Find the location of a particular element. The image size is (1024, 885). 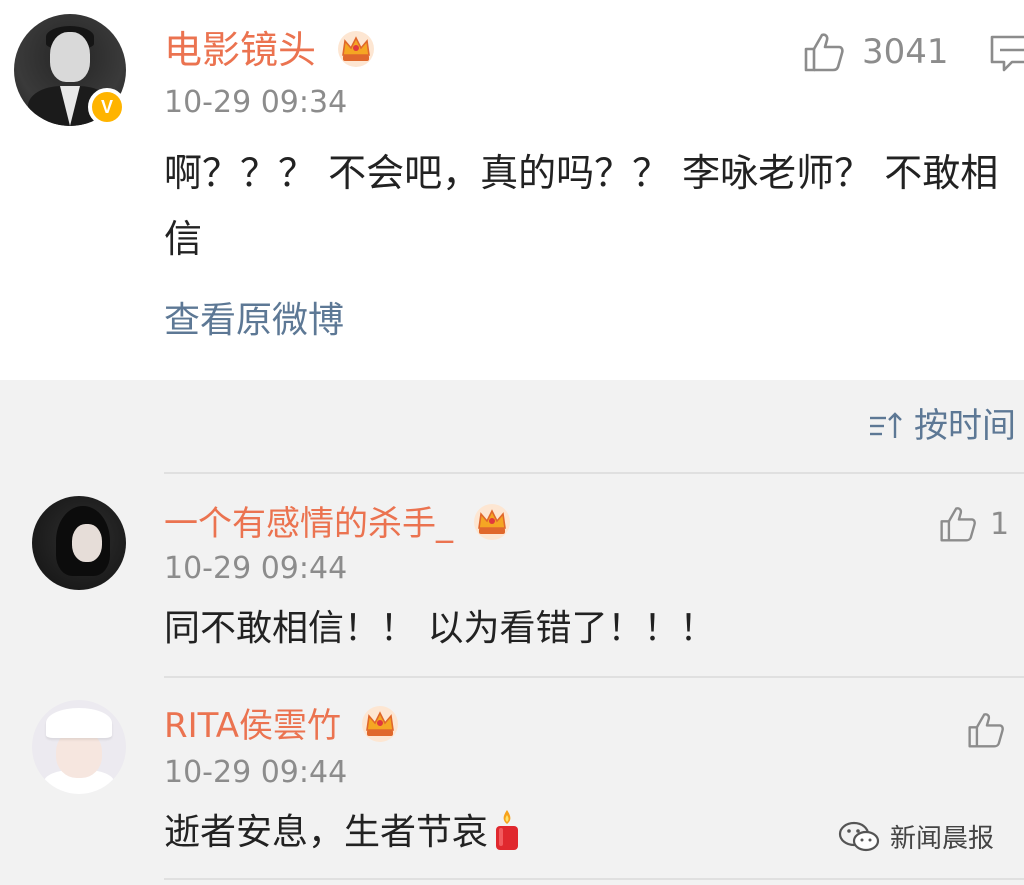

comment-text-row: 逝者安息，生者节哀 is located at coordinates (344, 833).